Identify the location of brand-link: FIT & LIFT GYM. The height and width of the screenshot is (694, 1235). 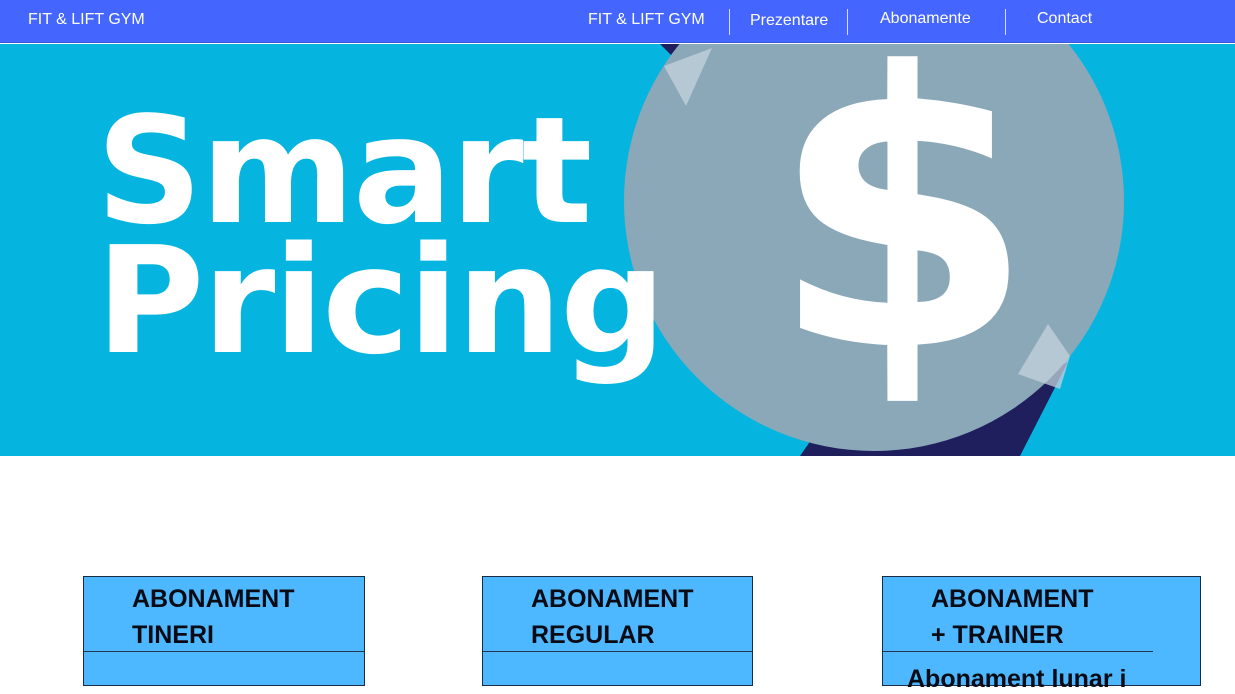
(86, 20).